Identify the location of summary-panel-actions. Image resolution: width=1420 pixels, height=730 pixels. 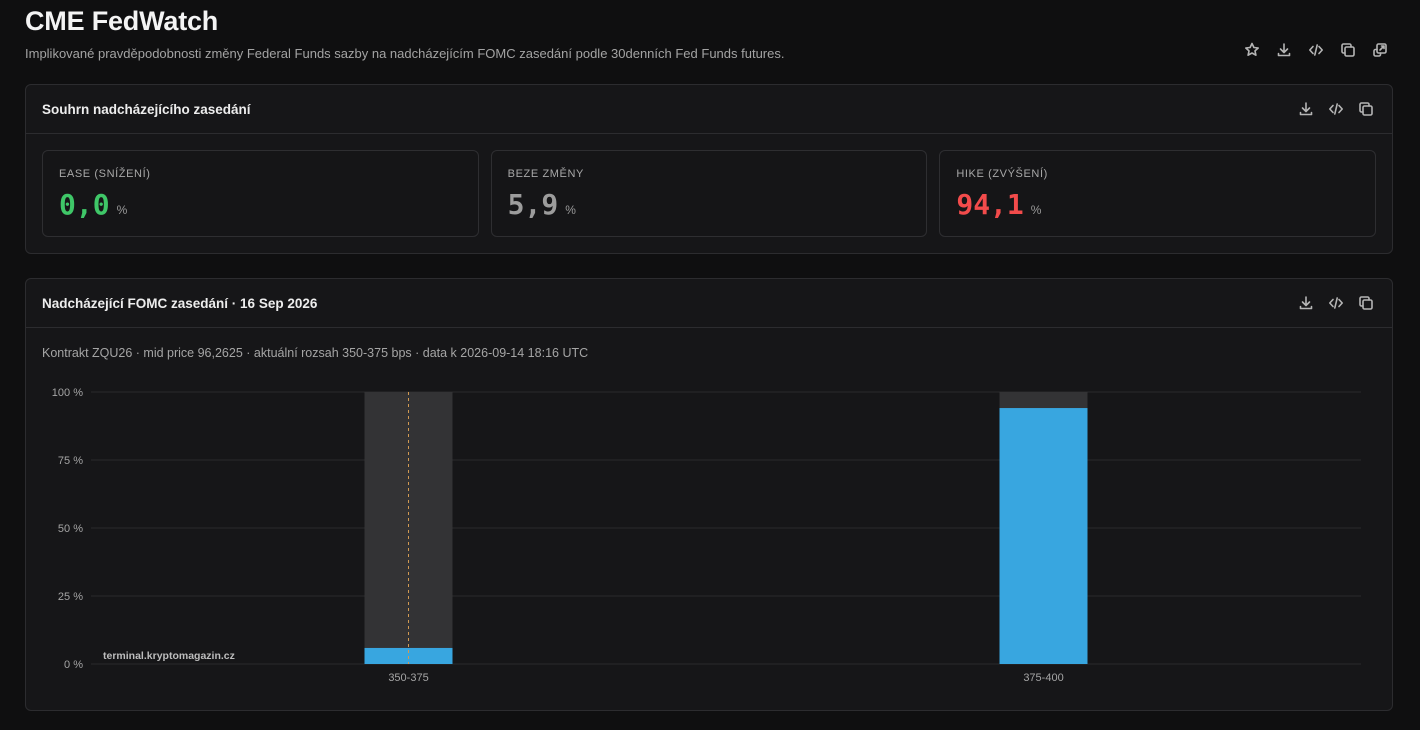
(1336, 109).